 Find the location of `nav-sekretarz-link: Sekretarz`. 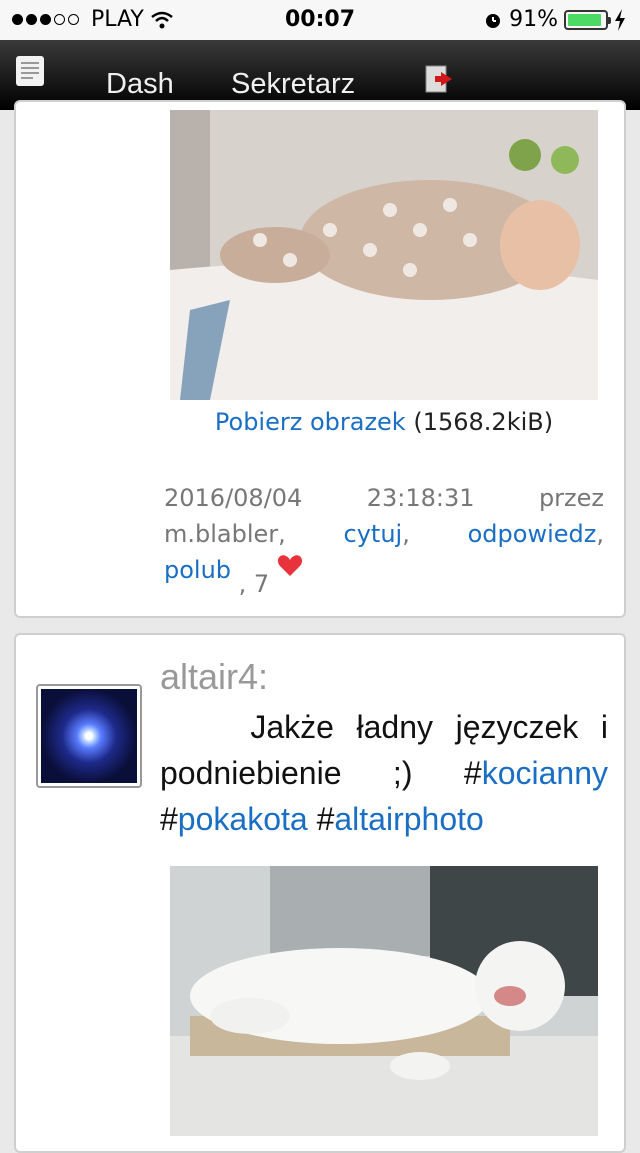

nav-sekretarz-link: Sekretarz is located at coordinates (293, 84).